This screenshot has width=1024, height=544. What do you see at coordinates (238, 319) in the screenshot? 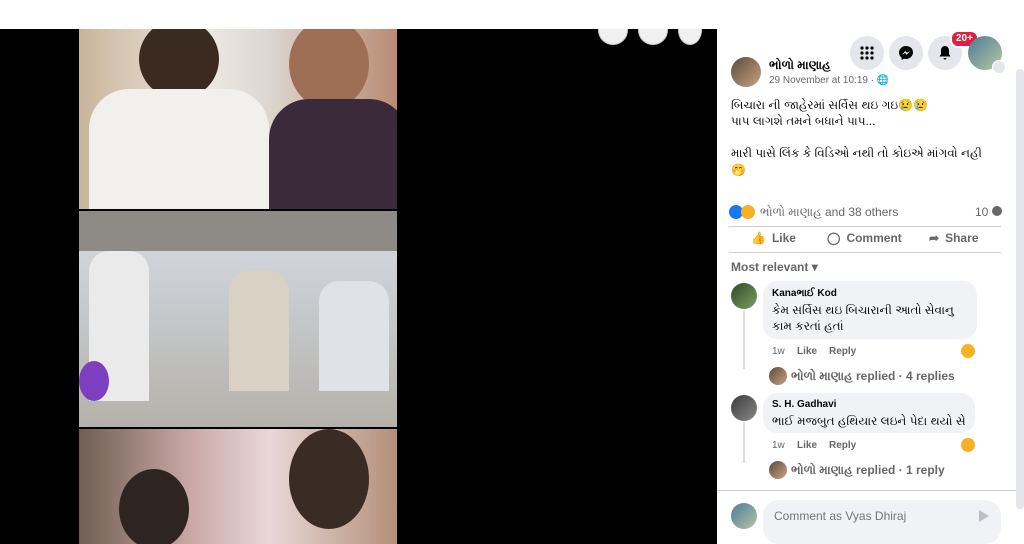
I see `photo-panel-middle` at bounding box center [238, 319].